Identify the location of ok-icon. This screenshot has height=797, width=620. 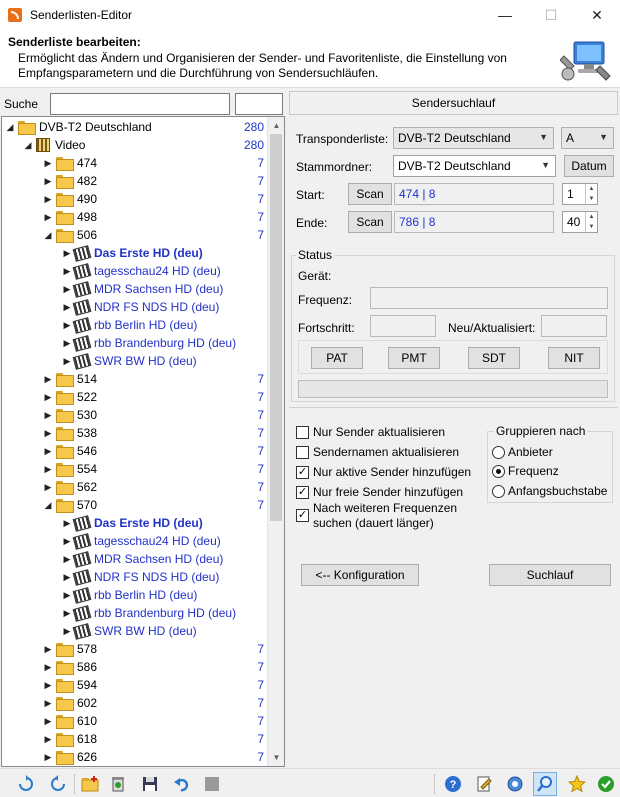
(606, 784).